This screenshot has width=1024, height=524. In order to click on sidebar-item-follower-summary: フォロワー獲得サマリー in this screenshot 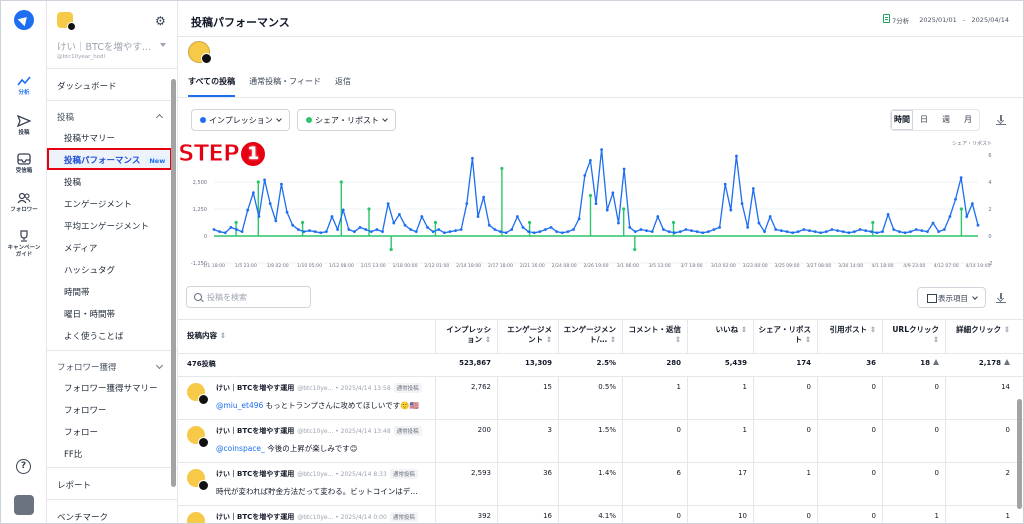, I will do `click(109, 388)`.